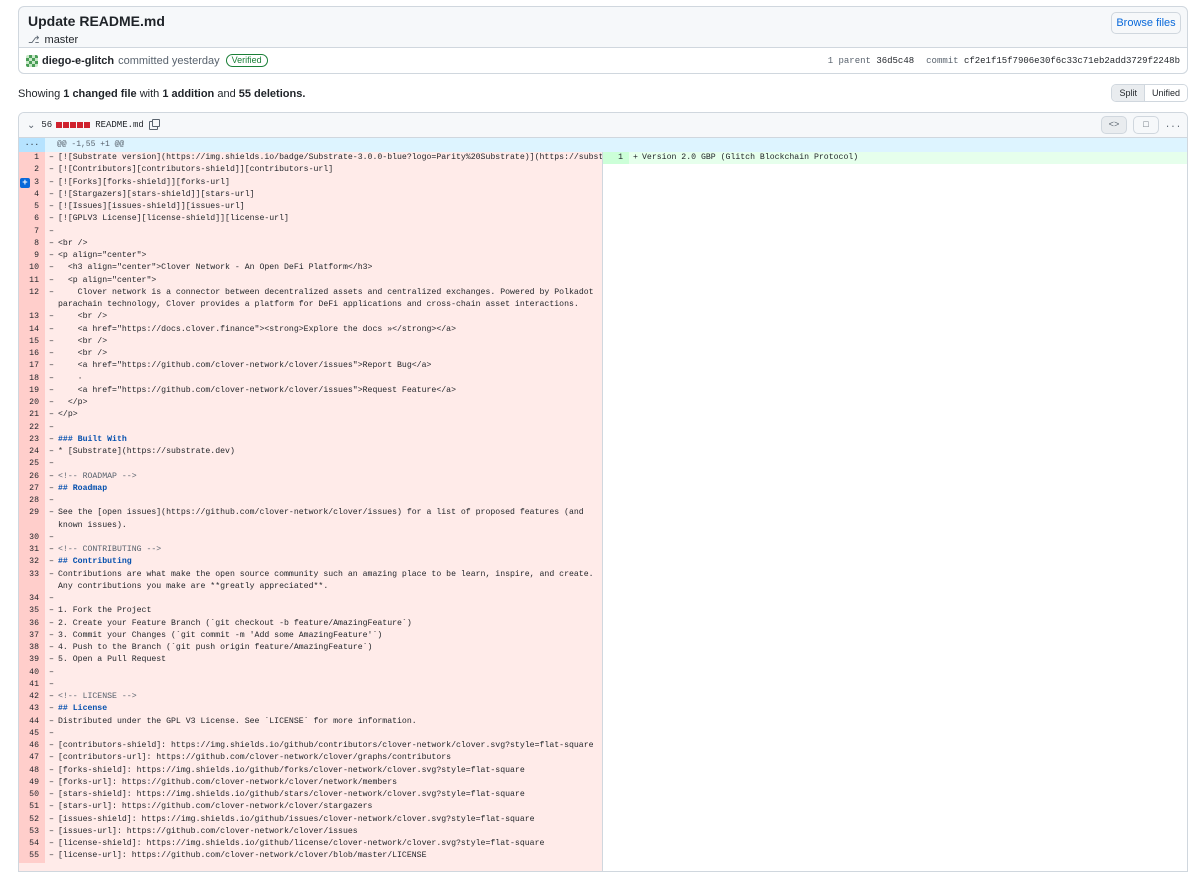 The width and height of the screenshot is (1200, 872). I want to click on file-name-link: README.md, so click(119, 125).